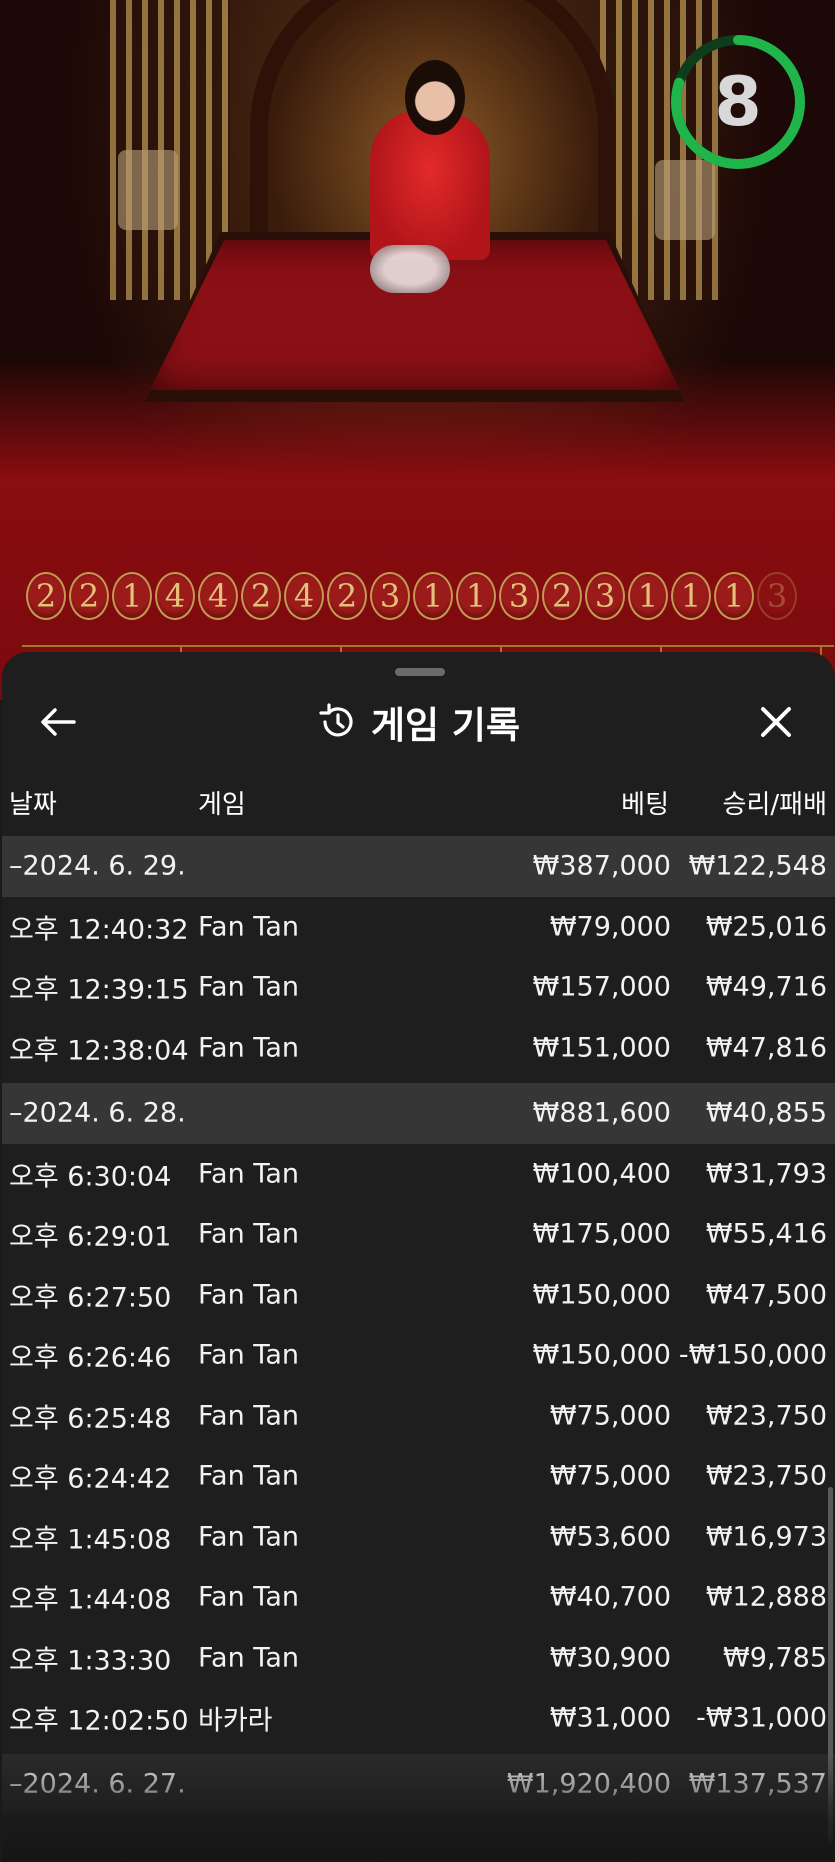 This screenshot has height=1862, width=835. Describe the element at coordinates (757, 866) in the screenshot. I see `group-result-total: ₩122,548` at that location.